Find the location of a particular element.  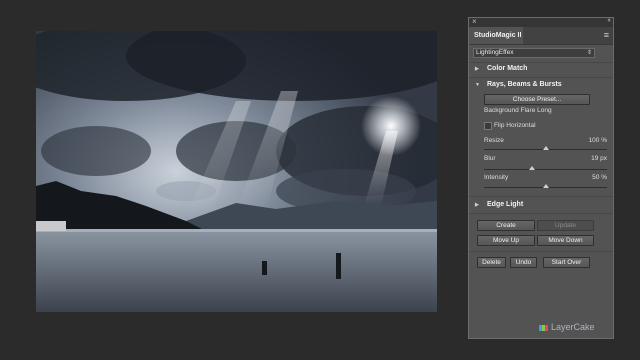

preset-select-value: LightingEffex is located at coordinates (495, 52).